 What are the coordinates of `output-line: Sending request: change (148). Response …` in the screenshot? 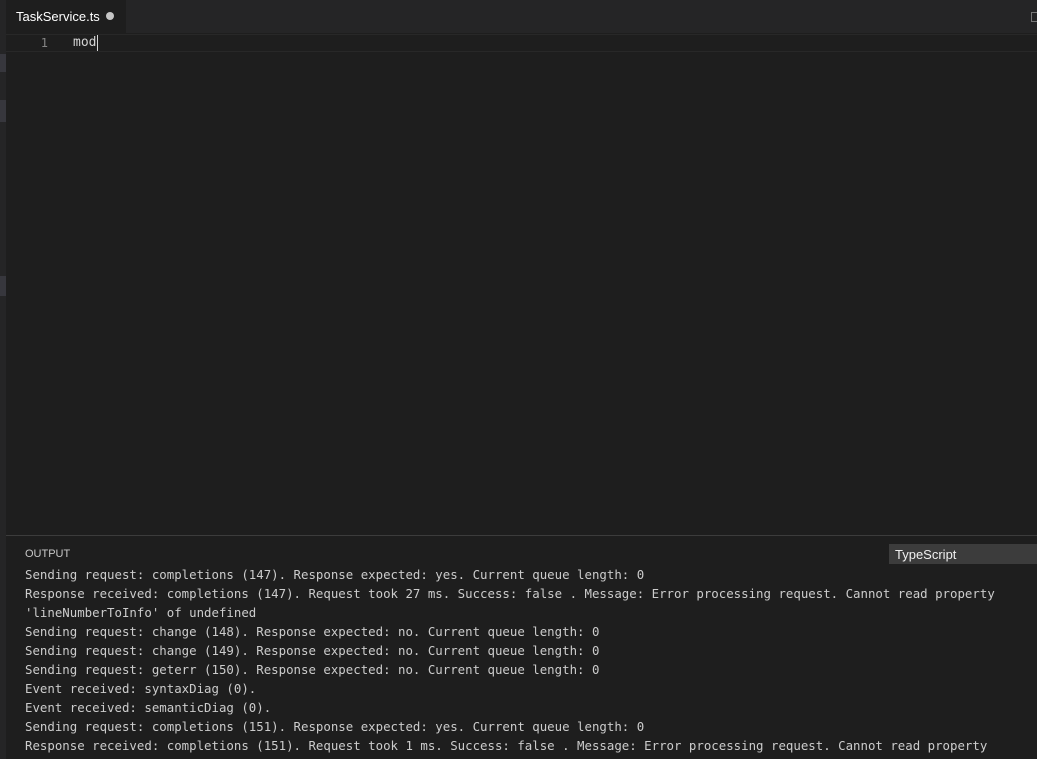 It's located at (312, 631).